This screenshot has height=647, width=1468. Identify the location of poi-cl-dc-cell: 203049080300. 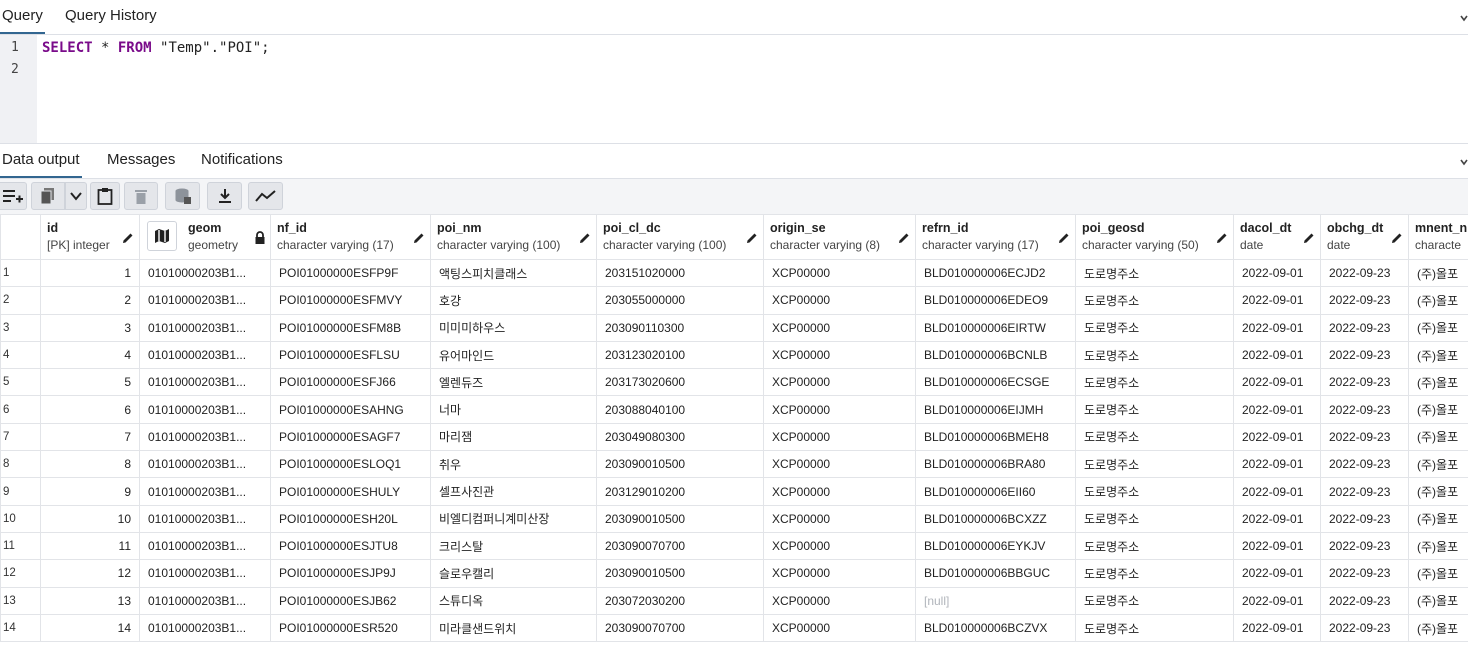
(680, 437).